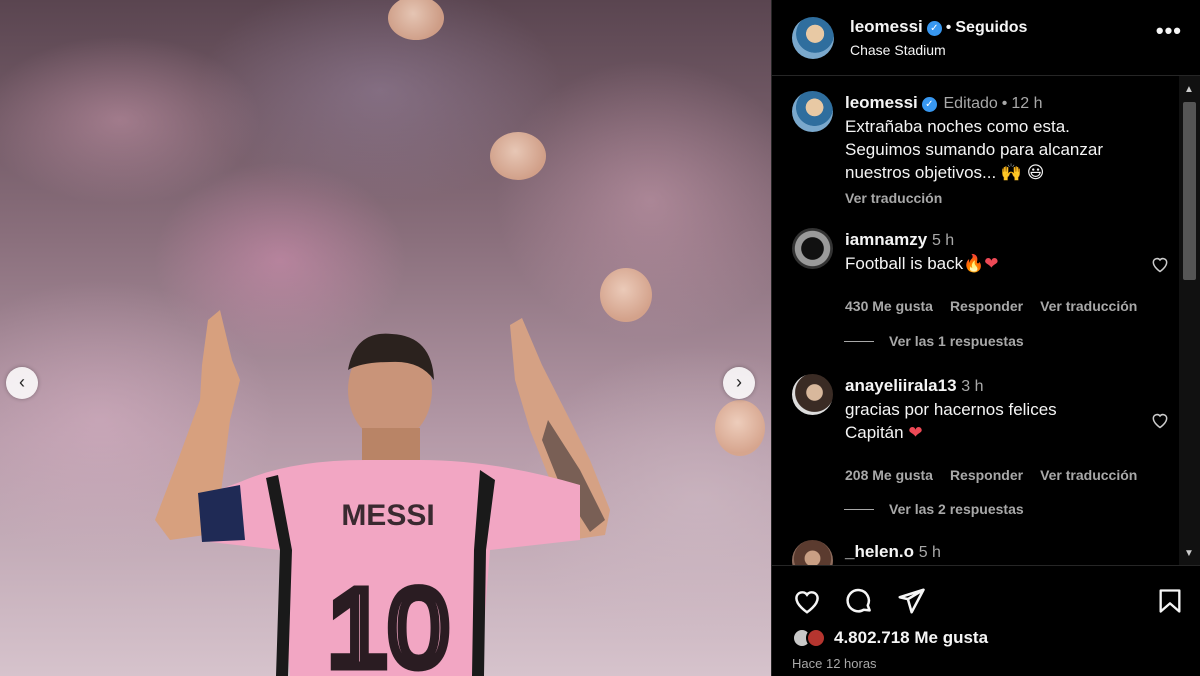  What do you see at coordinates (915, 263) in the screenshot?
I see `comment-text: Football is back🔥` at bounding box center [915, 263].